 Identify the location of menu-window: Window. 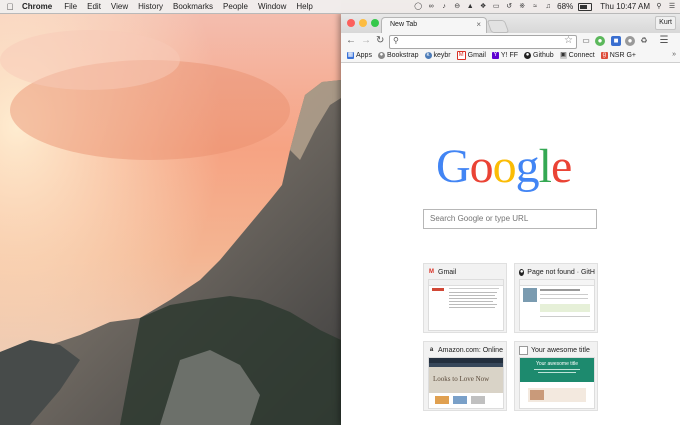
(272, 6).